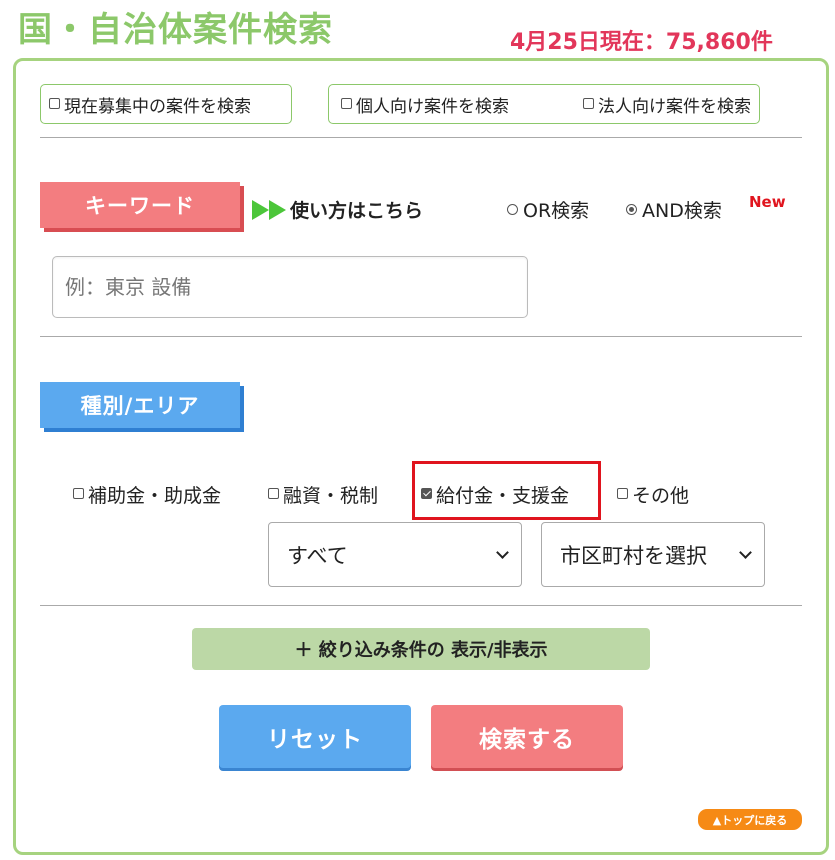  I want to click on category-label: 給付金・支援金, so click(503, 496).